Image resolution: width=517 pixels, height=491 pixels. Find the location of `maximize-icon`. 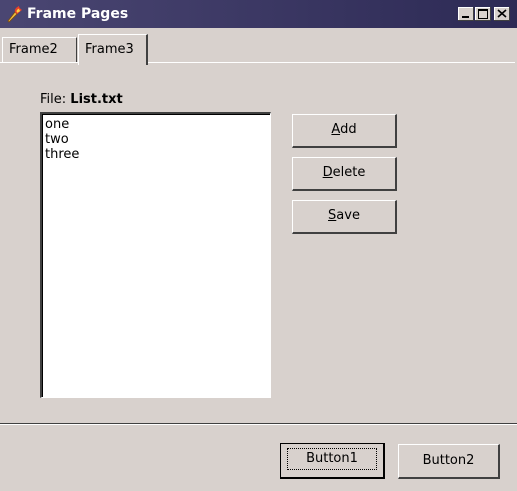

maximize-icon is located at coordinates (483, 14).